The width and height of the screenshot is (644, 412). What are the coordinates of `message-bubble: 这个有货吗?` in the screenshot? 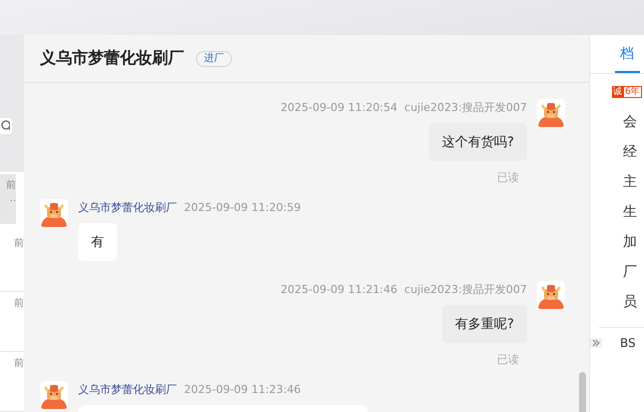 It's located at (478, 142).